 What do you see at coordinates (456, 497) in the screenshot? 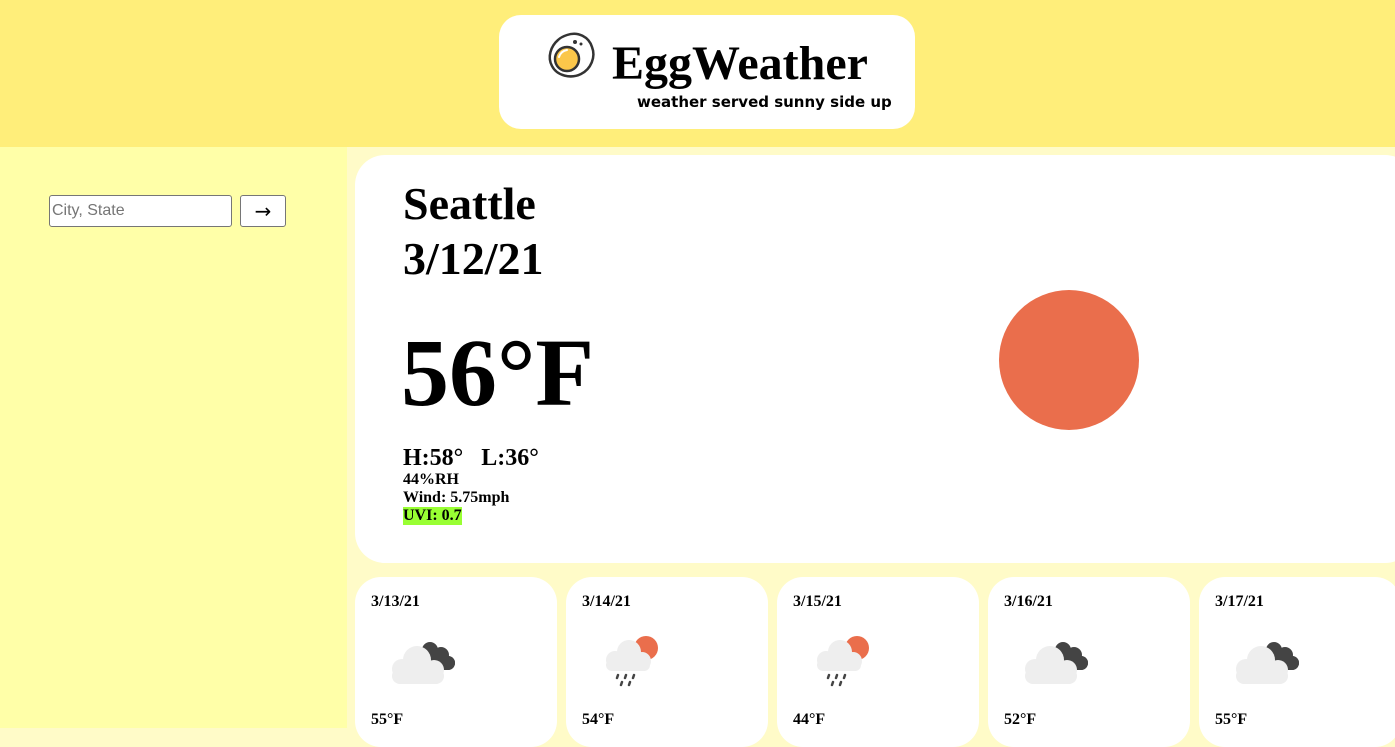
I see `wind-speed: Wind: 5.75mph` at bounding box center [456, 497].